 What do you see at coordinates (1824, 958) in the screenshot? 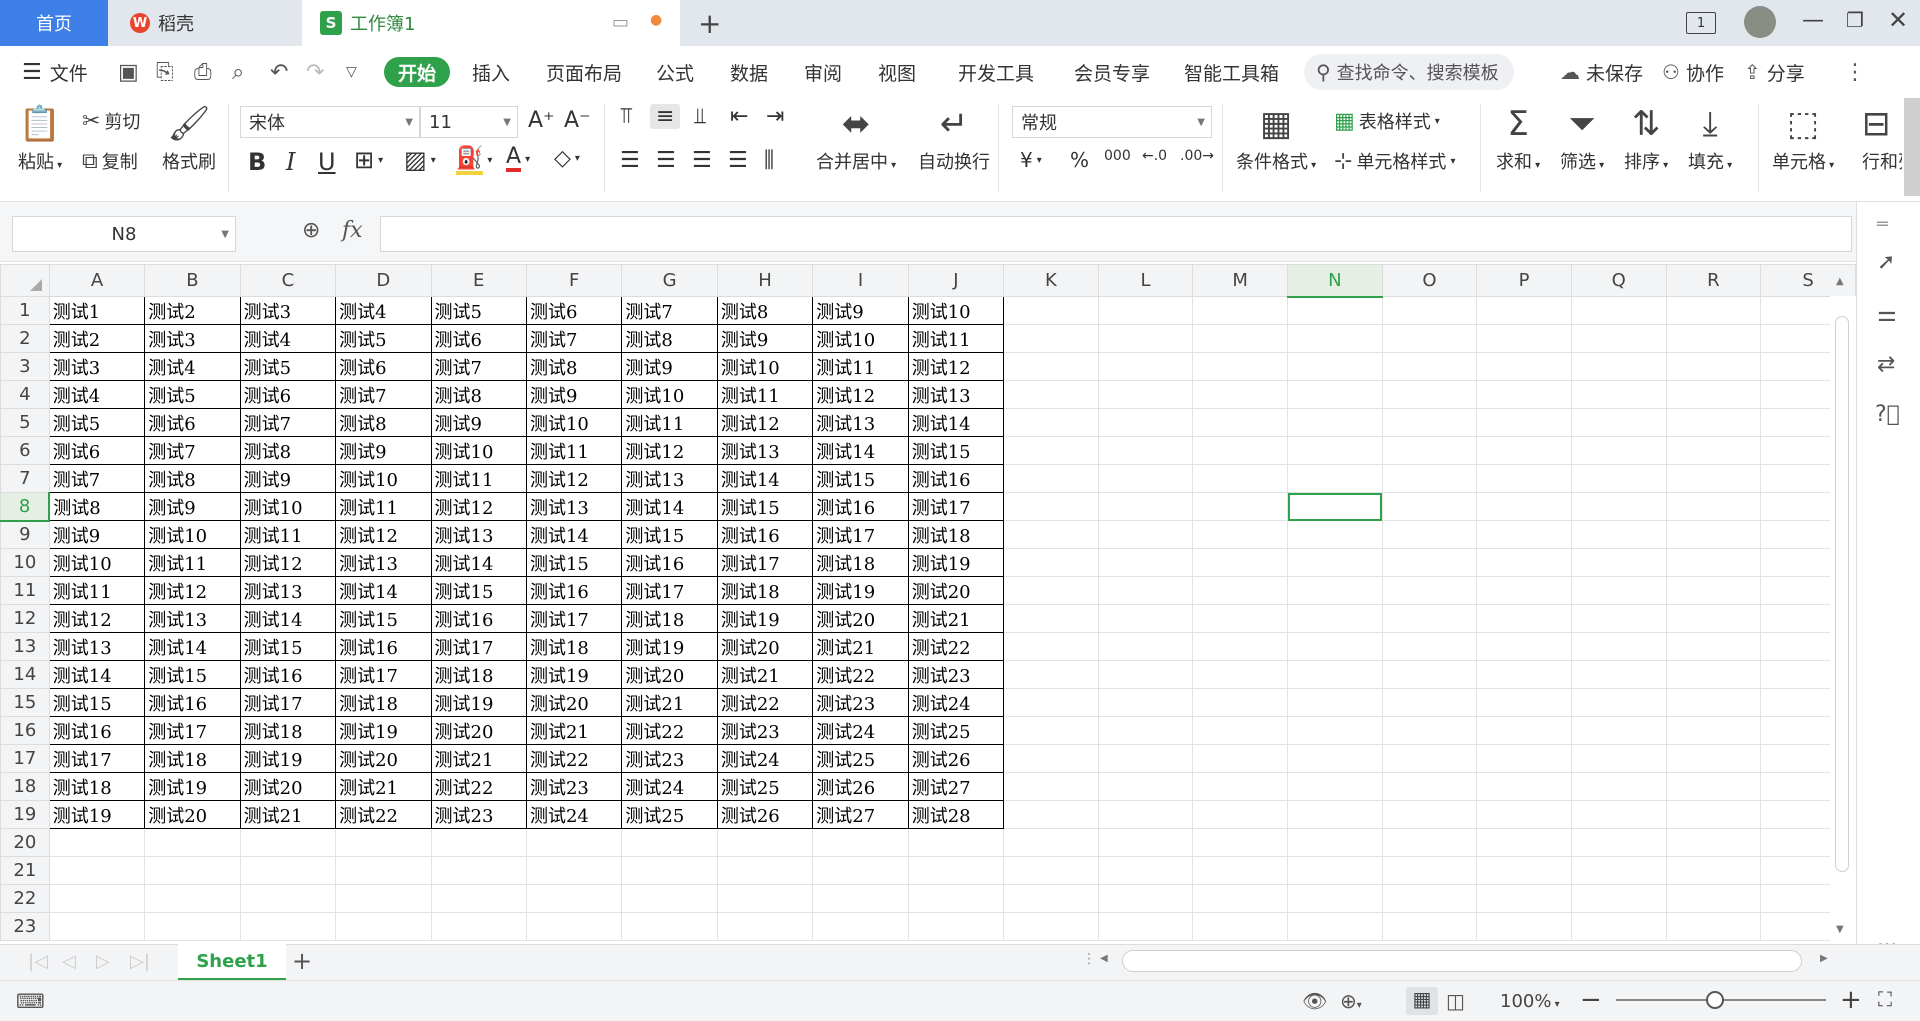
I see `scroll-right-icon: ▶` at bounding box center [1824, 958].